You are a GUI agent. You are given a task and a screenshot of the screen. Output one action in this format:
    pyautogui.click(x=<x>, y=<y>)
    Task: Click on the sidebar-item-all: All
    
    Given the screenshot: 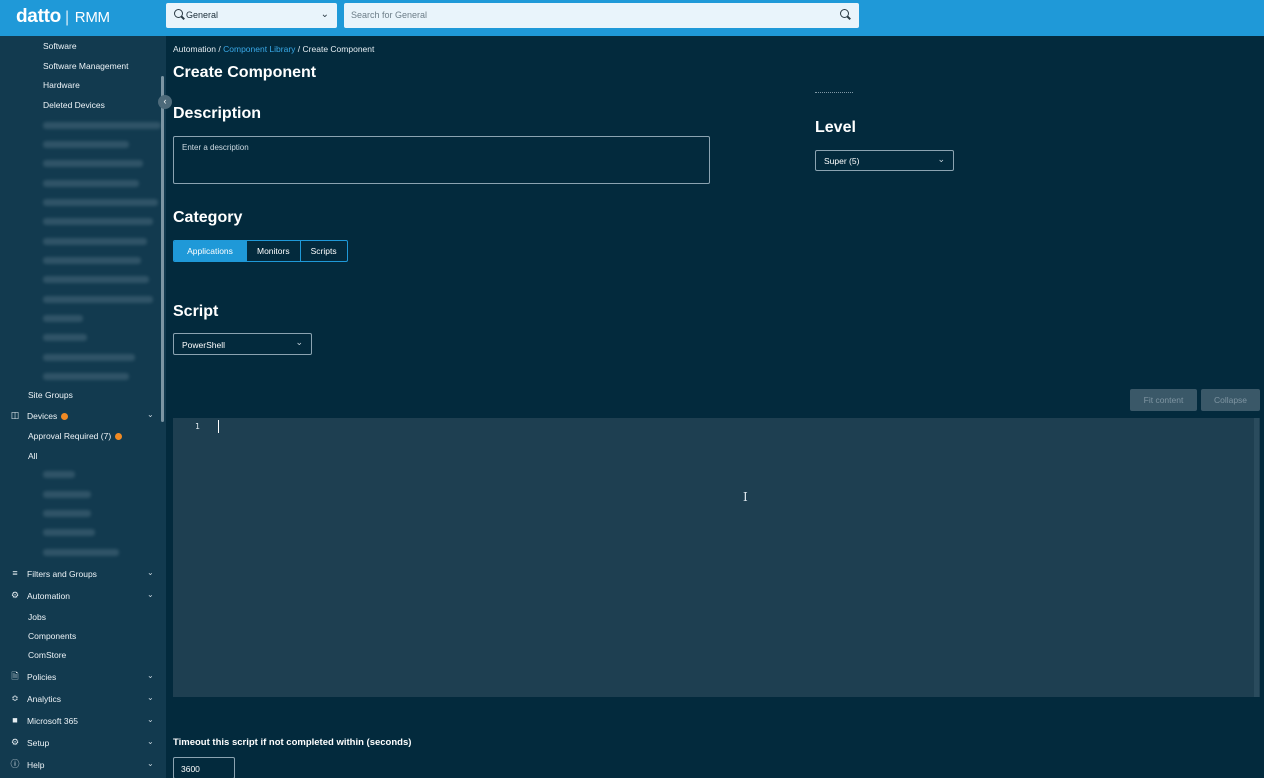 What is the action you would take?
    pyautogui.click(x=32, y=456)
    